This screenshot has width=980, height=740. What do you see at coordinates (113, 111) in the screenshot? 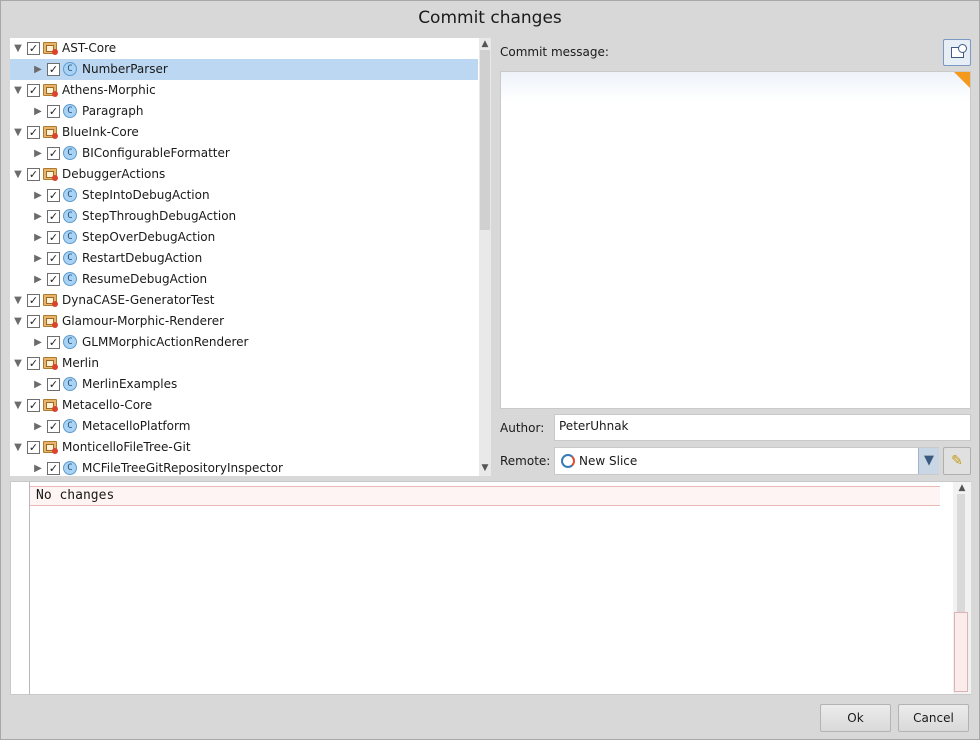
I see `tree-item-label: Paragraph` at bounding box center [113, 111].